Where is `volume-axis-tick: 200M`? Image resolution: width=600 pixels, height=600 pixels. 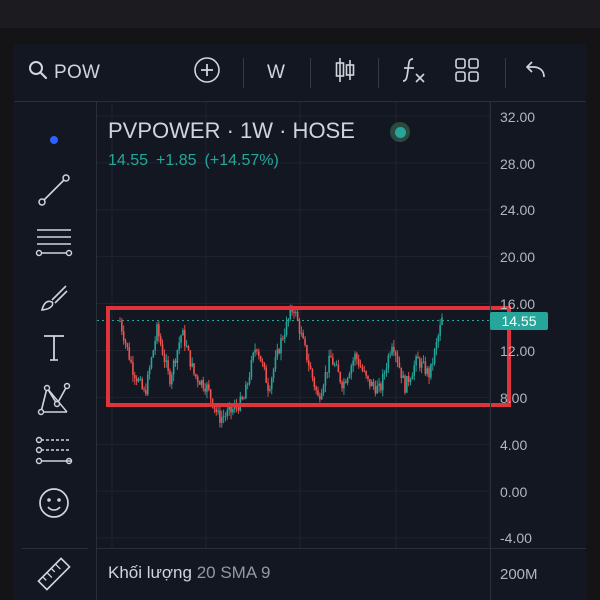
volume-axis-tick: 200M is located at coordinates (519, 574).